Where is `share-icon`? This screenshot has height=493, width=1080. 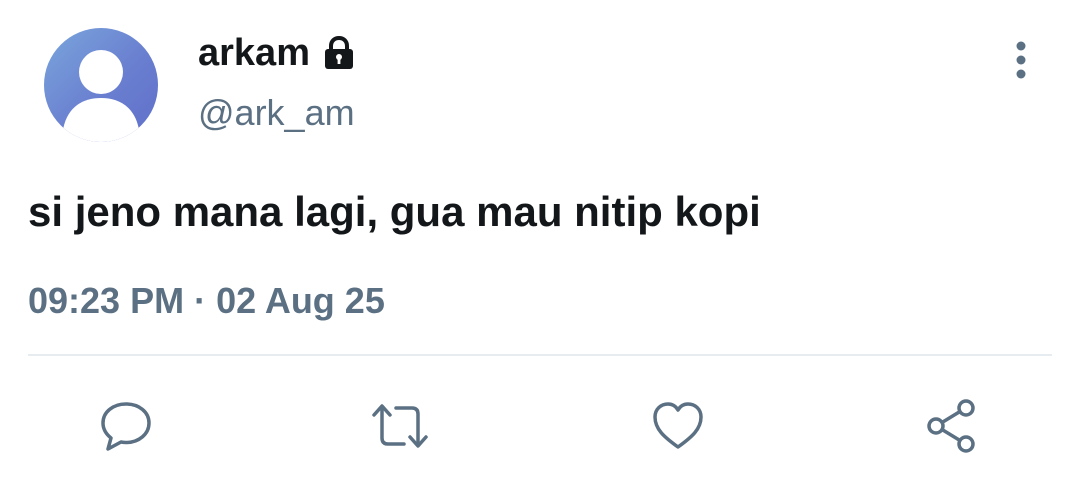
share-icon is located at coordinates (951, 426).